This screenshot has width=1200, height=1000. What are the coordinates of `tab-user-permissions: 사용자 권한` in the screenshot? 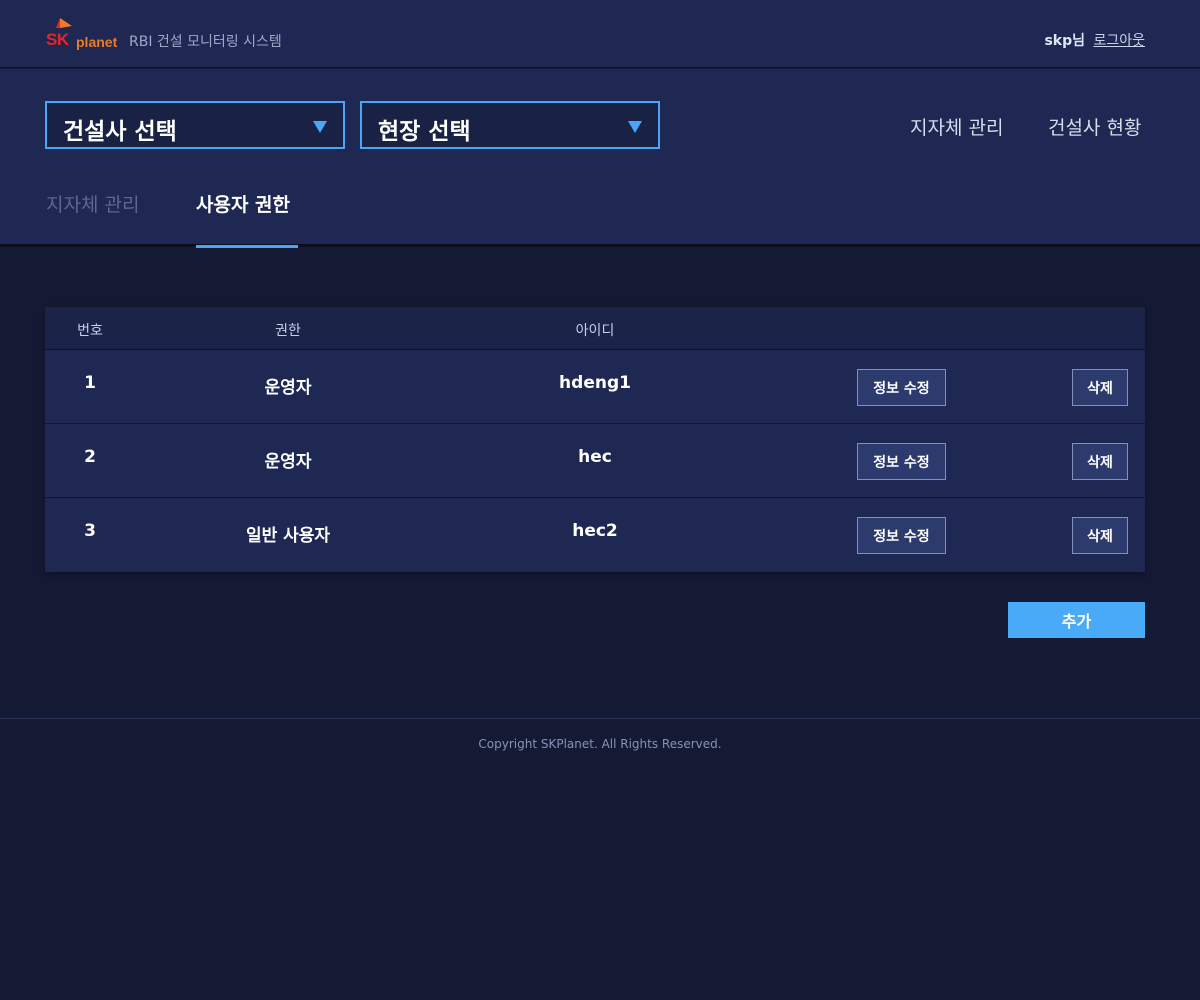 It's located at (247, 218).